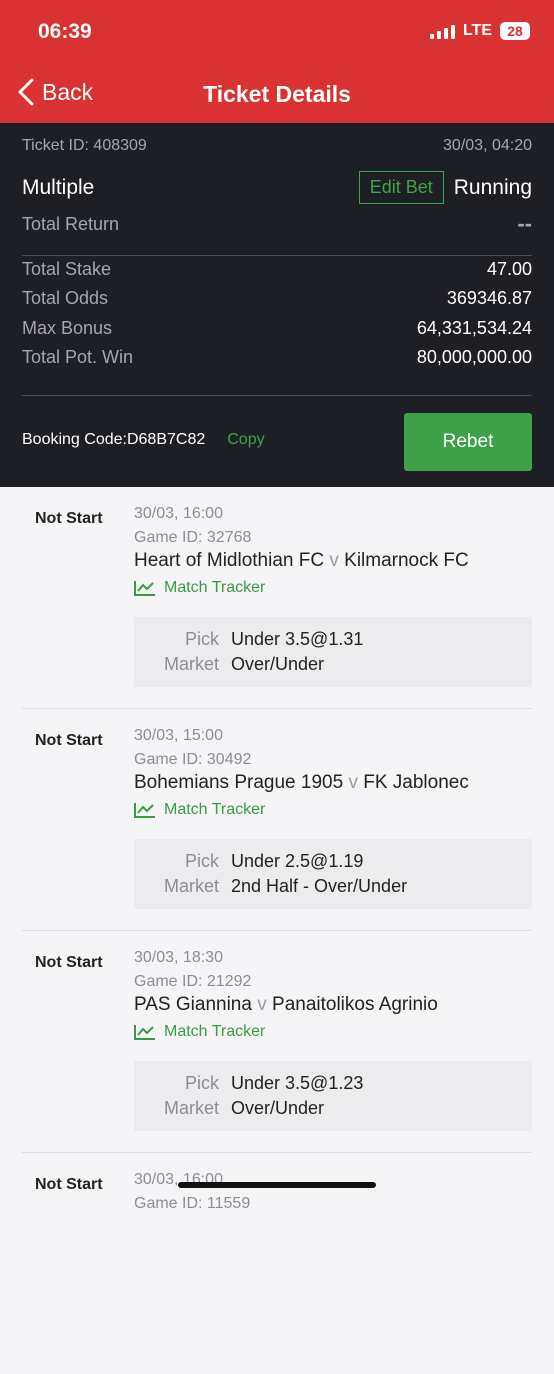  Describe the element at coordinates (67, 328) in the screenshot. I see `stat-label: Max Bonus` at that location.